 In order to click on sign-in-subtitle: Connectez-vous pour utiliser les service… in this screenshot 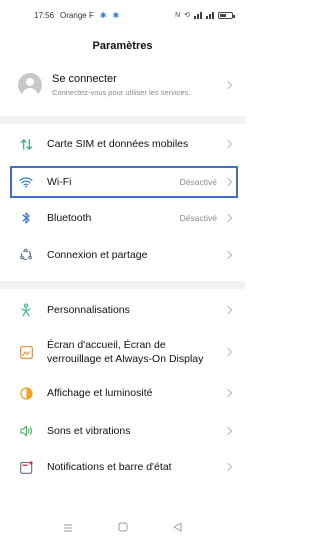, I will do `click(121, 92)`.